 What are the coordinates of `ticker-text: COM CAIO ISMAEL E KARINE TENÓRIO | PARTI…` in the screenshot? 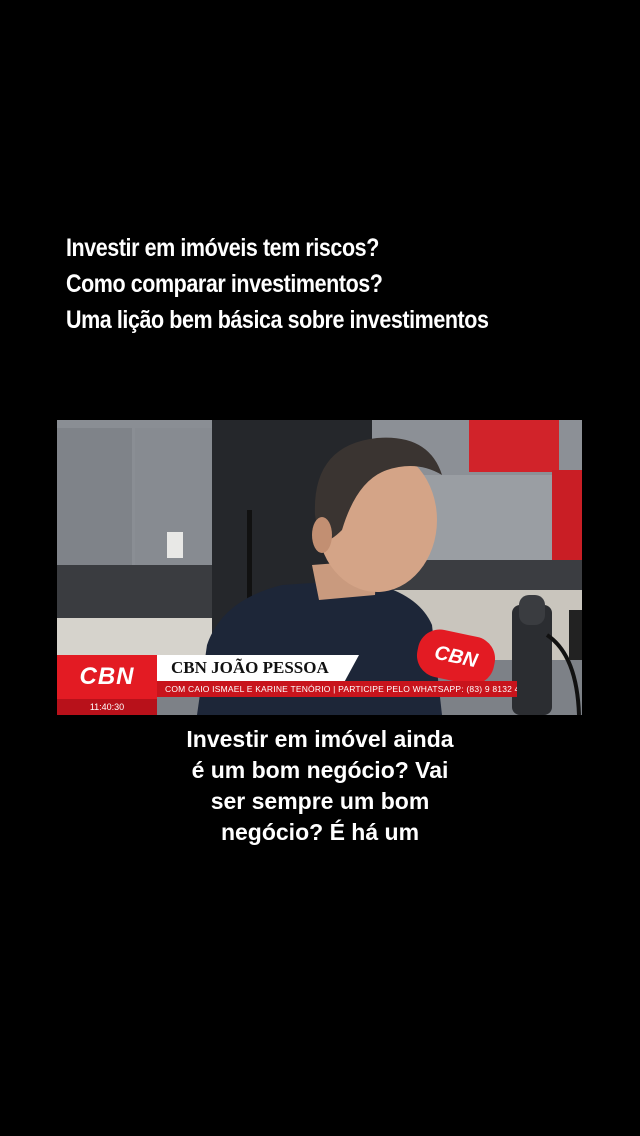 It's located at (337, 689).